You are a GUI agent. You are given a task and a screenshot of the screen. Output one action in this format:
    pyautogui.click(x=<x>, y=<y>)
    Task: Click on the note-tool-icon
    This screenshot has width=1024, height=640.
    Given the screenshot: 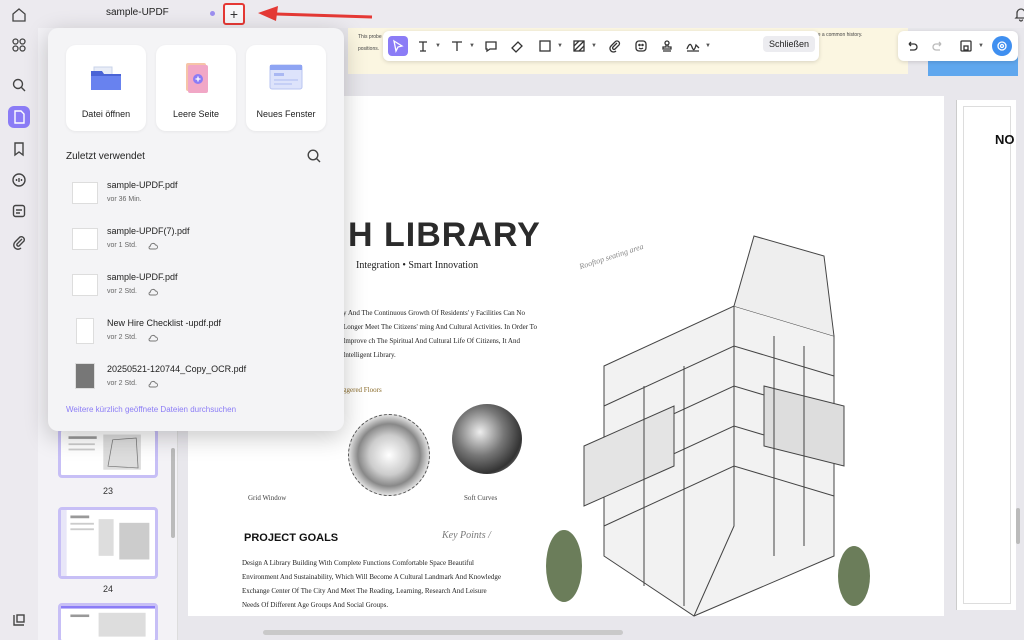 What is the action you would take?
    pyautogui.click(x=491, y=46)
    